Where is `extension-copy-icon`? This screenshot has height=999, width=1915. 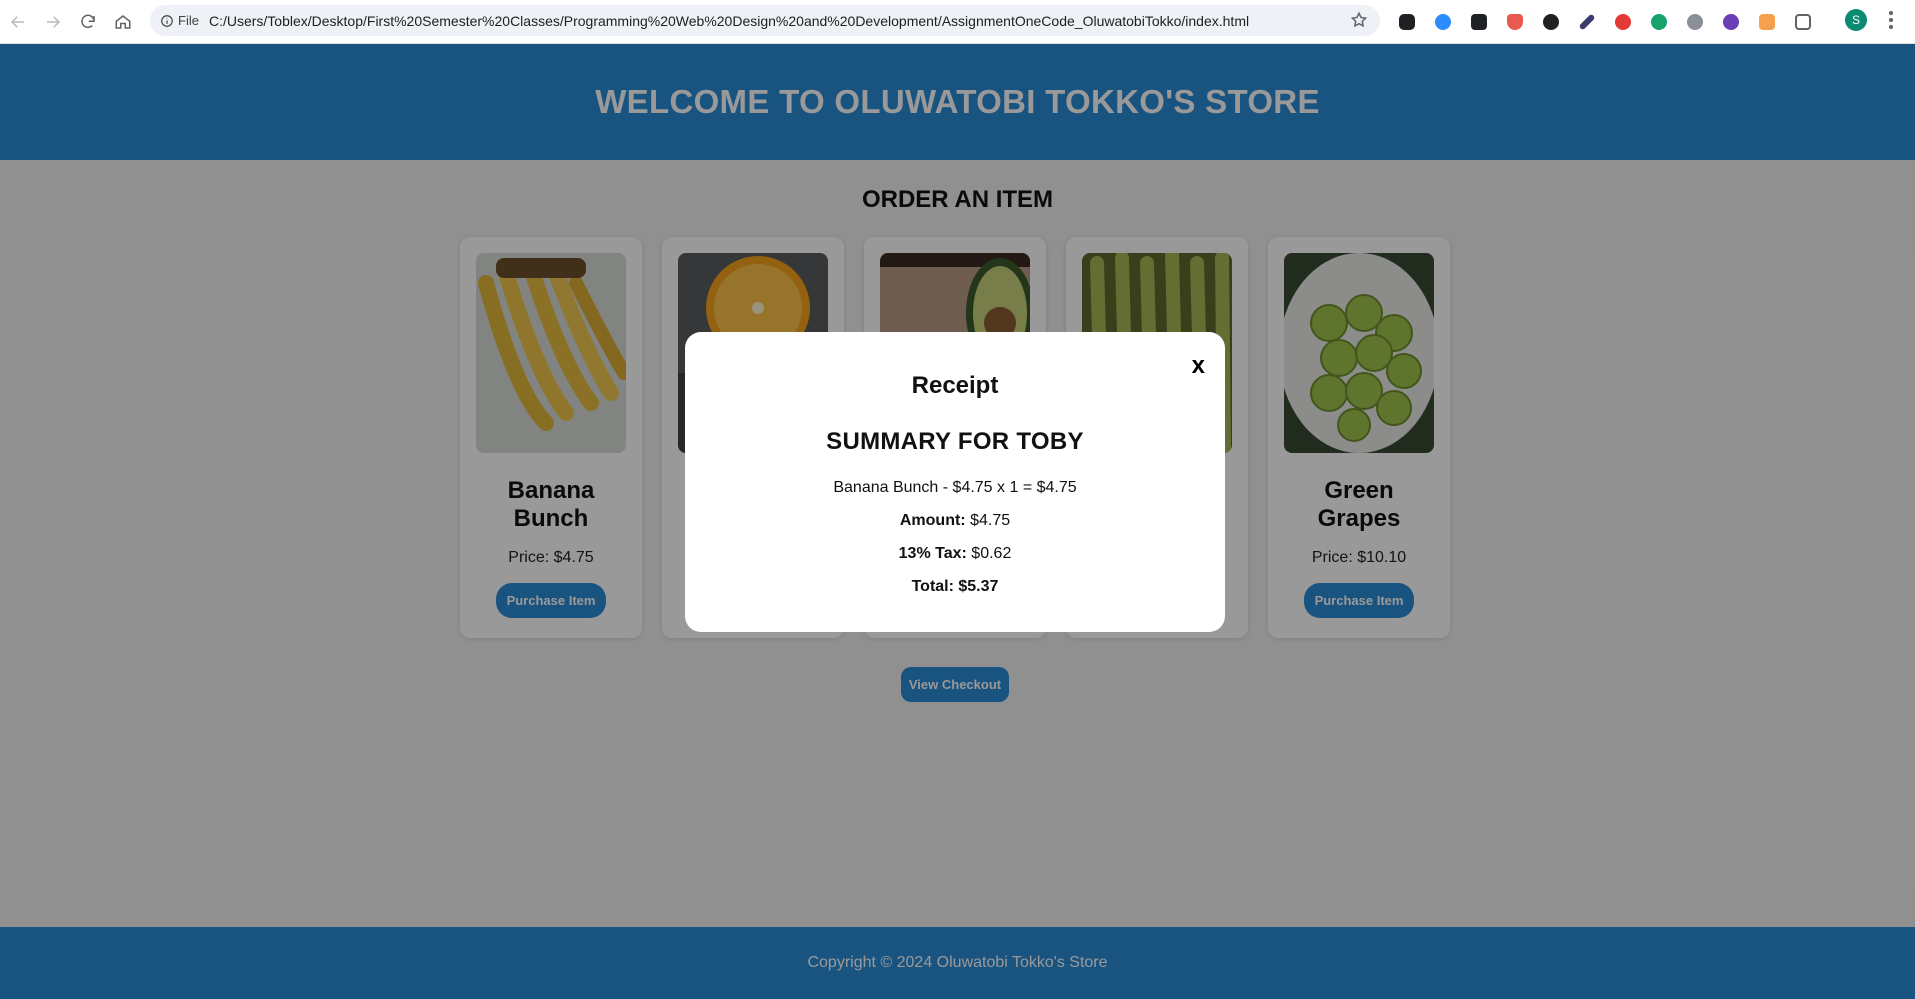 extension-copy-icon is located at coordinates (1406, 22).